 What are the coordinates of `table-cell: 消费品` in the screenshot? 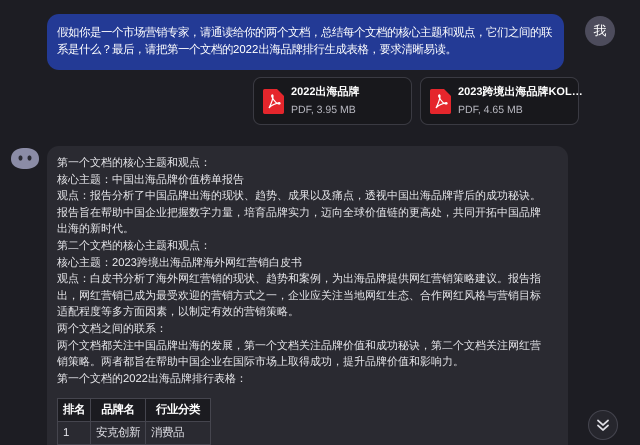 It's located at (178, 433).